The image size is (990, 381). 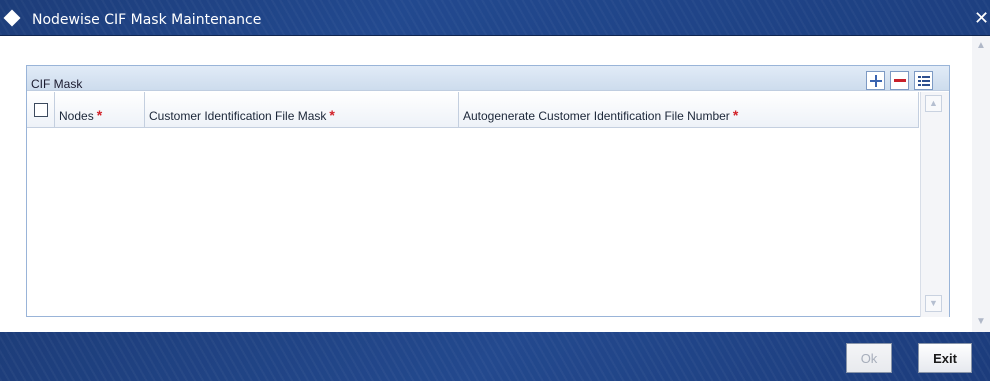 What do you see at coordinates (147, 20) in the screenshot?
I see `window-title: Nodewise CIF Mask Maintenance` at bounding box center [147, 20].